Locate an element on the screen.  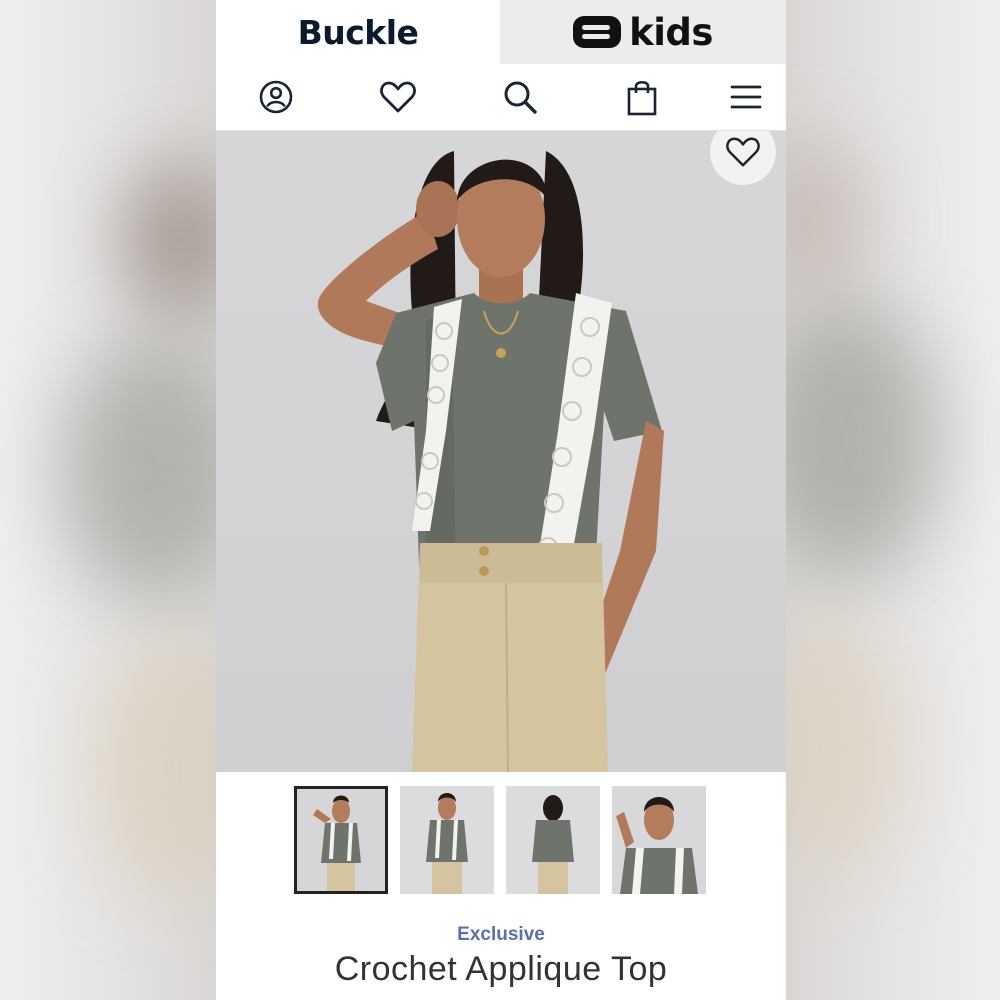
header-icon-bar is located at coordinates (501, 97).